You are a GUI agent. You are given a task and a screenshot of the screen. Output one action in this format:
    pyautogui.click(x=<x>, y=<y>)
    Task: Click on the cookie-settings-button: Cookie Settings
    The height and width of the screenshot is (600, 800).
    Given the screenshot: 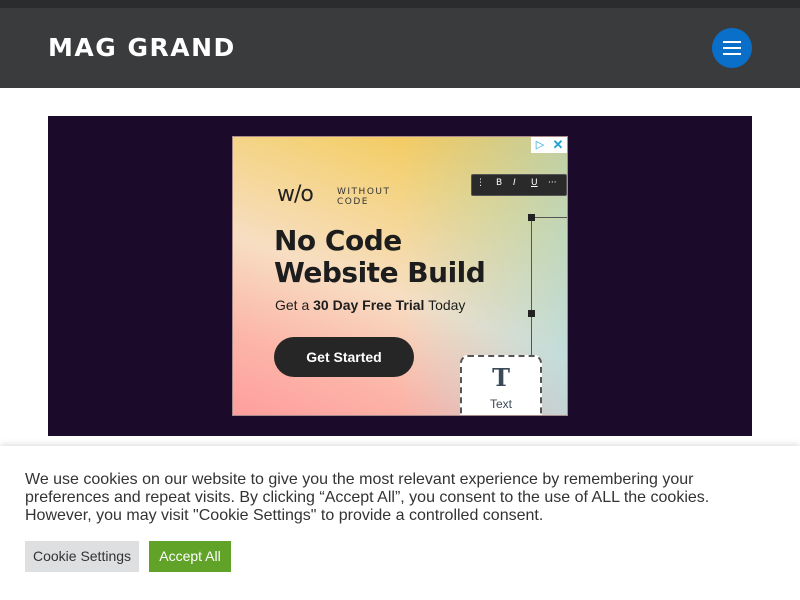 What is the action you would take?
    pyautogui.click(x=82, y=556)
    